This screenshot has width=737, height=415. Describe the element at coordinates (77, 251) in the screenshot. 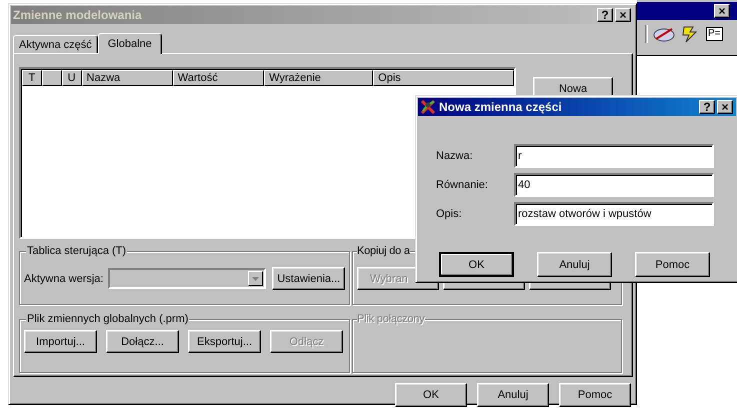

I see `group-title: Tablica sterująca (T)` at that location.